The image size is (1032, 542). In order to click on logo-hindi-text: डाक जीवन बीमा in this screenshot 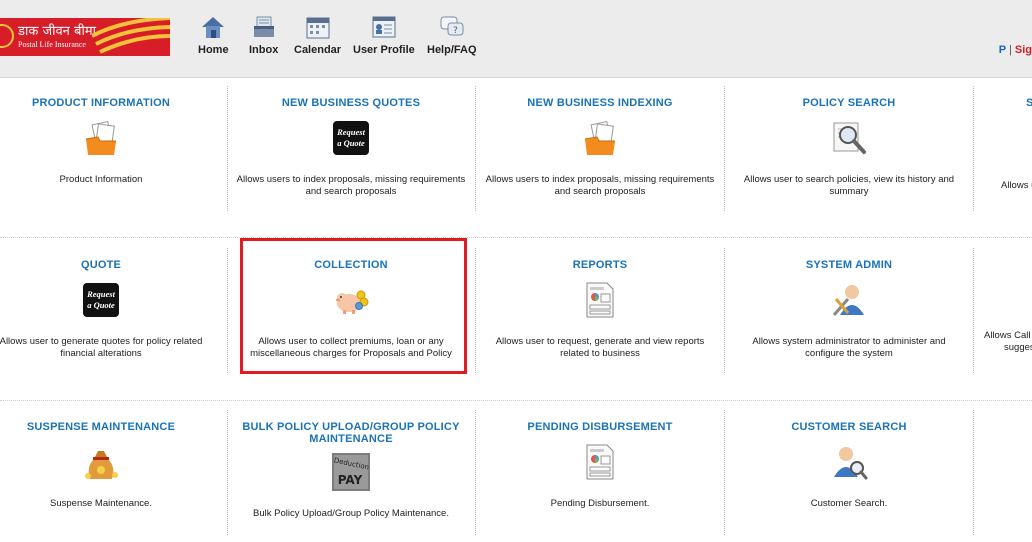, I will do `click(57, 31)`.